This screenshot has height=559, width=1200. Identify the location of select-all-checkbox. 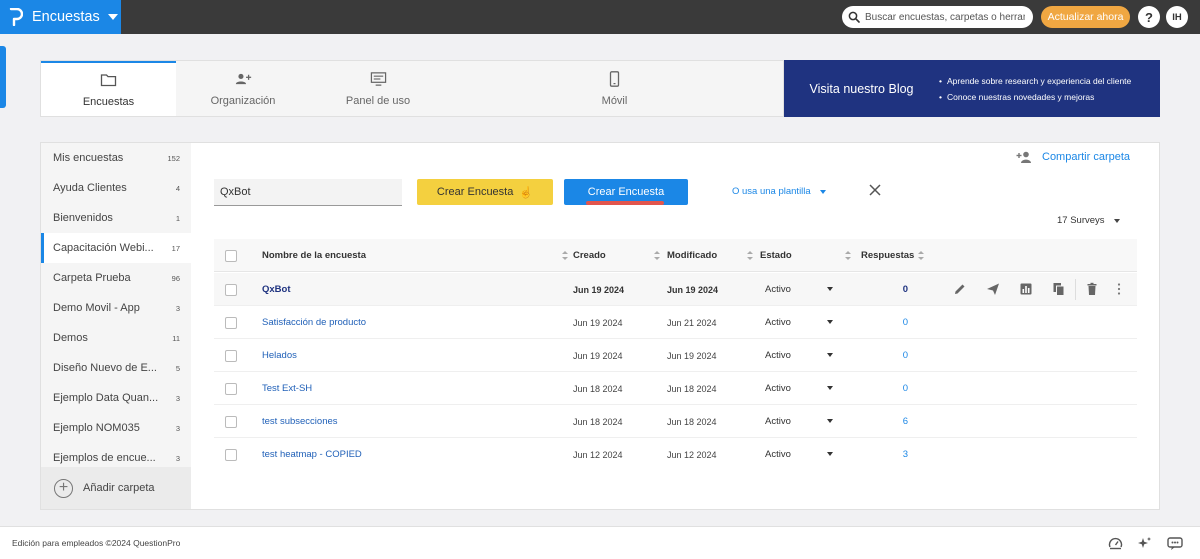
(231, 256).